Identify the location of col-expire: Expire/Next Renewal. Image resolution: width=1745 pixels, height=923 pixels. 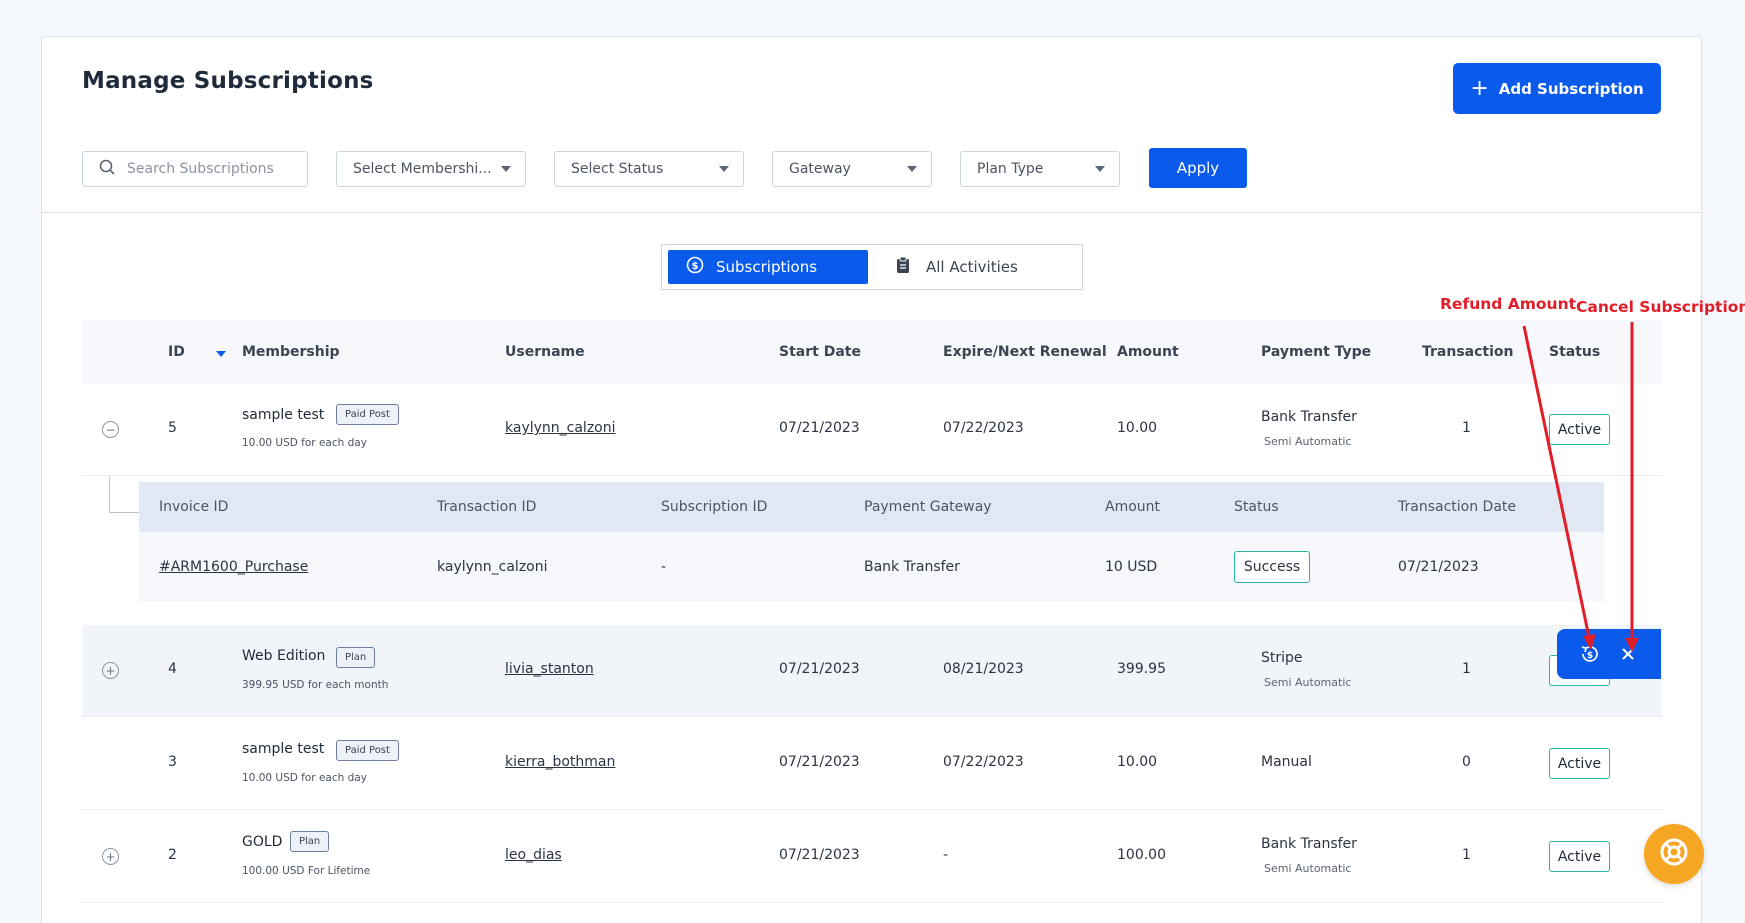
(1025, 352).